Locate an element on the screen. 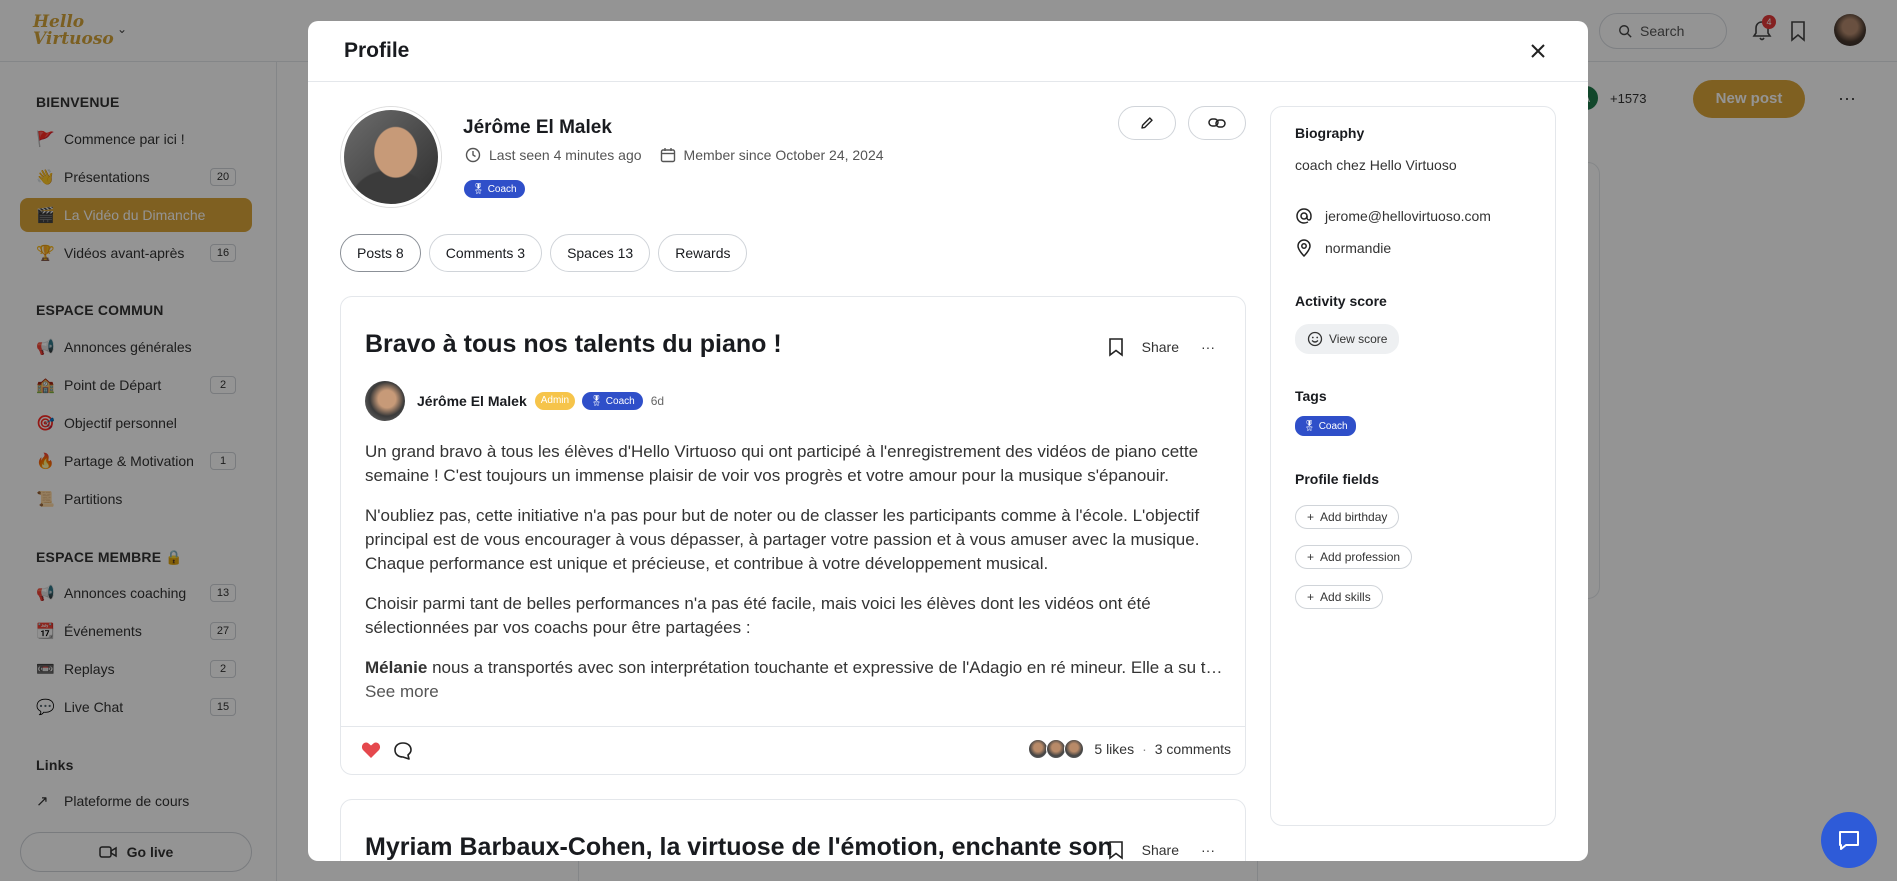  biography-text: coach chez Hello Virtuoso is located at coordinates (1376, 165).